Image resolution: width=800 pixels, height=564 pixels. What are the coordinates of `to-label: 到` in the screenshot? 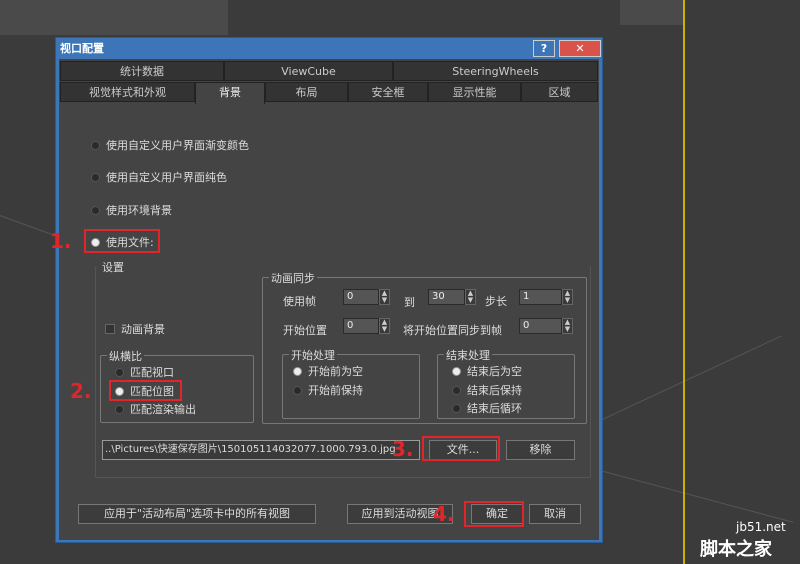 It's located at (409, 302).